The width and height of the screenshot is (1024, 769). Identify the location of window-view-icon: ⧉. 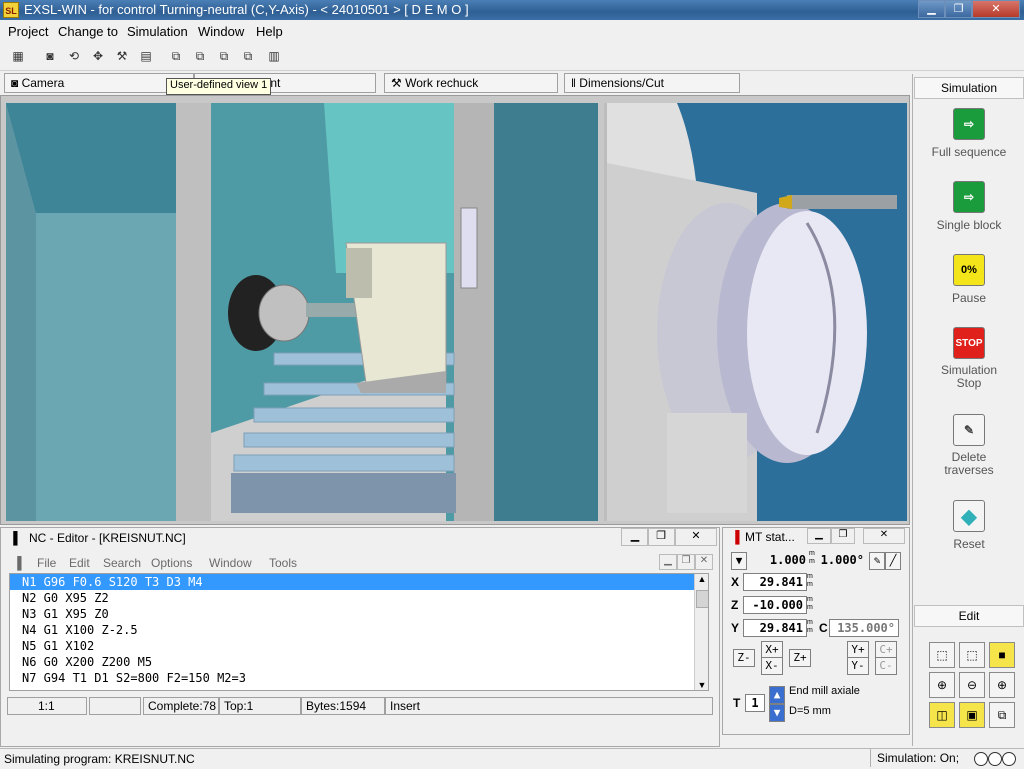
(1002, 715).